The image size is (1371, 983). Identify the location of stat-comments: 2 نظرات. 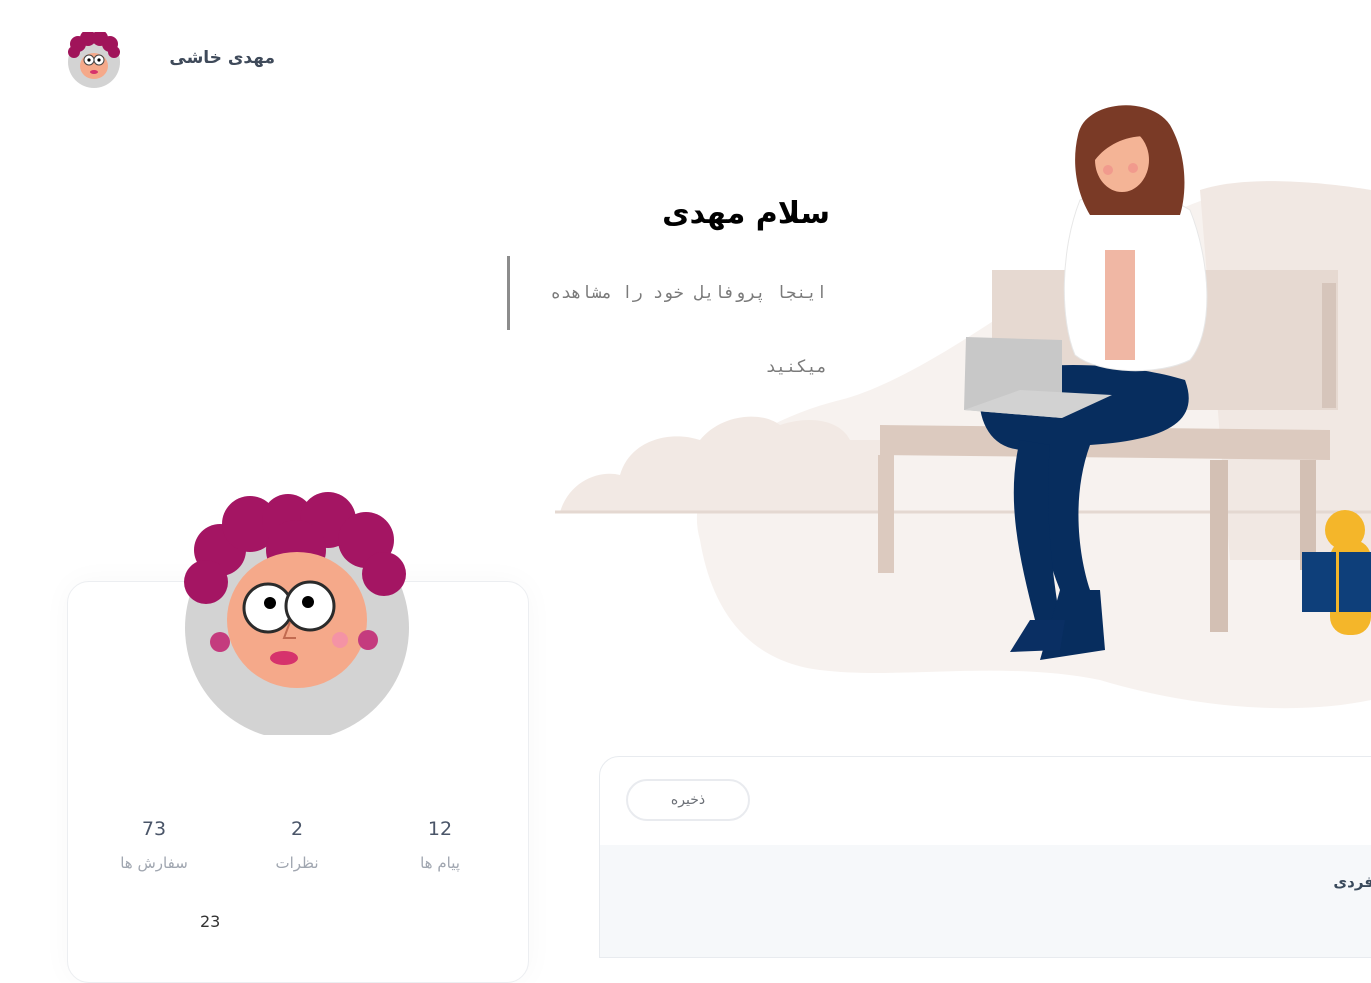
(297, 845).